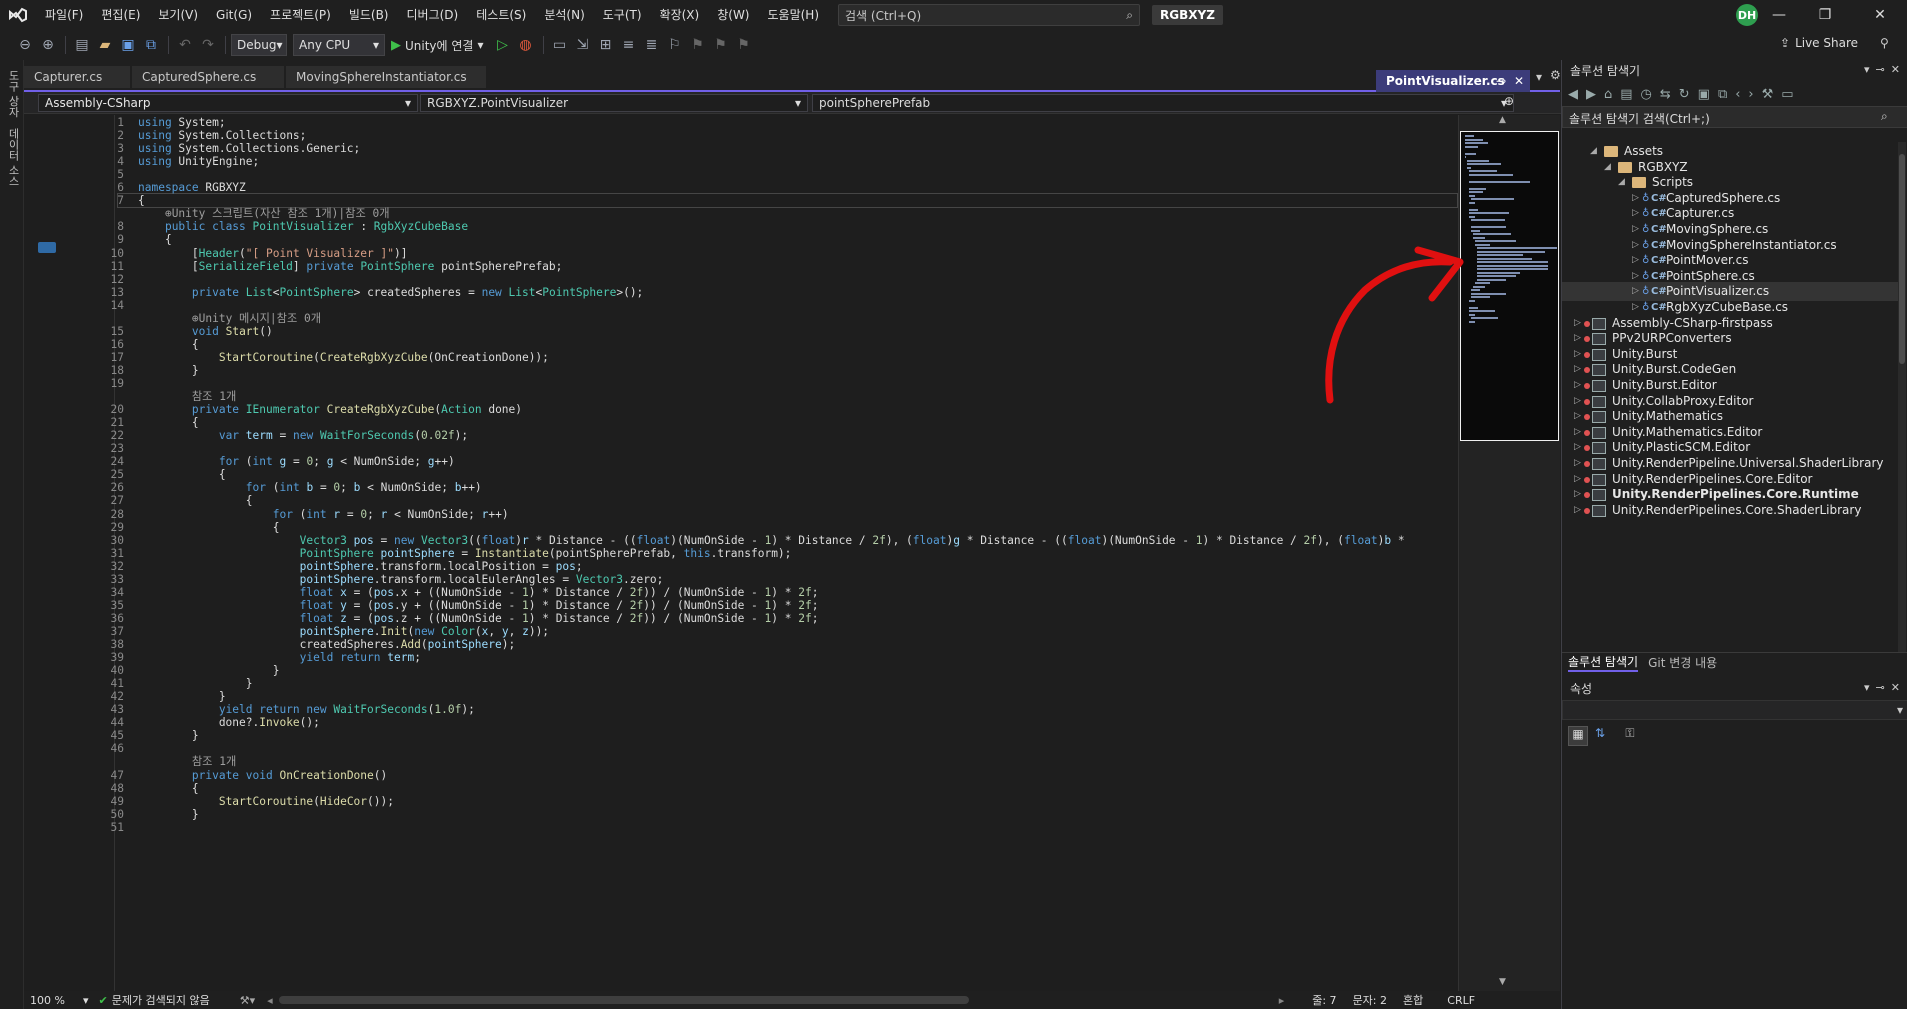 This screenshot has height=1009, width=1907. What do you see at coordinates (1324, 1000) in the screenshot?
I see `line-indicator: 줄: 7` at bounding box center [1324, 1000].